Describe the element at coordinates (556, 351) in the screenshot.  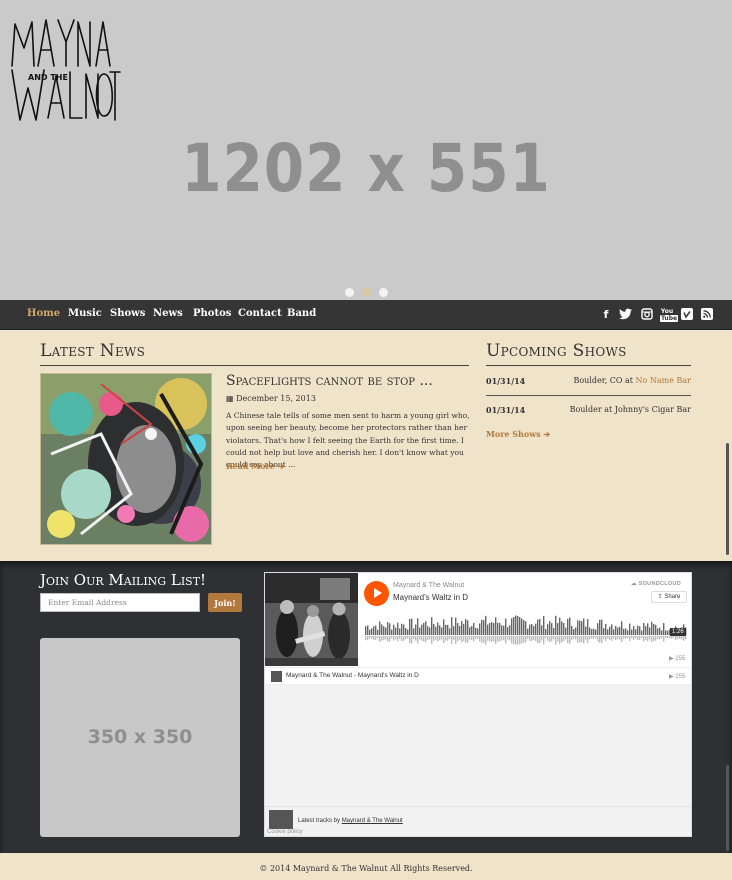
I see `upcoming-shows-heading: Upcoming Shows` at that location.